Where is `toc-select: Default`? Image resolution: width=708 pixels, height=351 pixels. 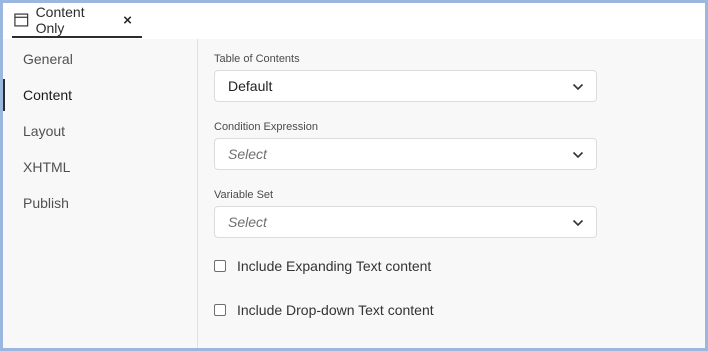 toc-select: Default is located at coordinates (405, 86).